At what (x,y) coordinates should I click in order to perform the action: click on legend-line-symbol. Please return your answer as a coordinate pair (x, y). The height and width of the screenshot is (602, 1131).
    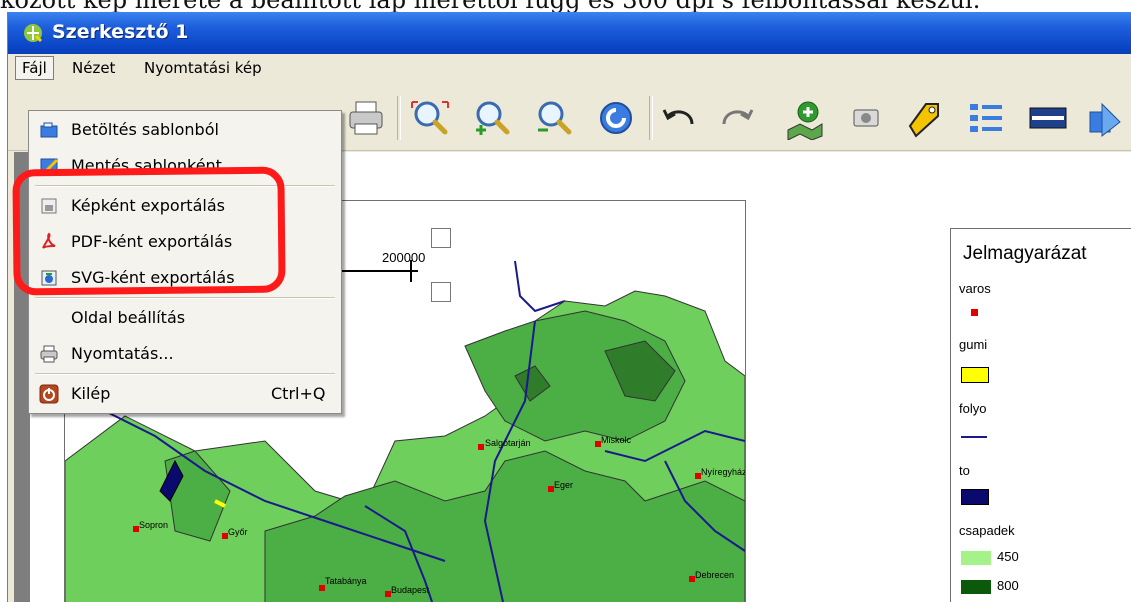
    Looking at the image, I should click on (974, 437).